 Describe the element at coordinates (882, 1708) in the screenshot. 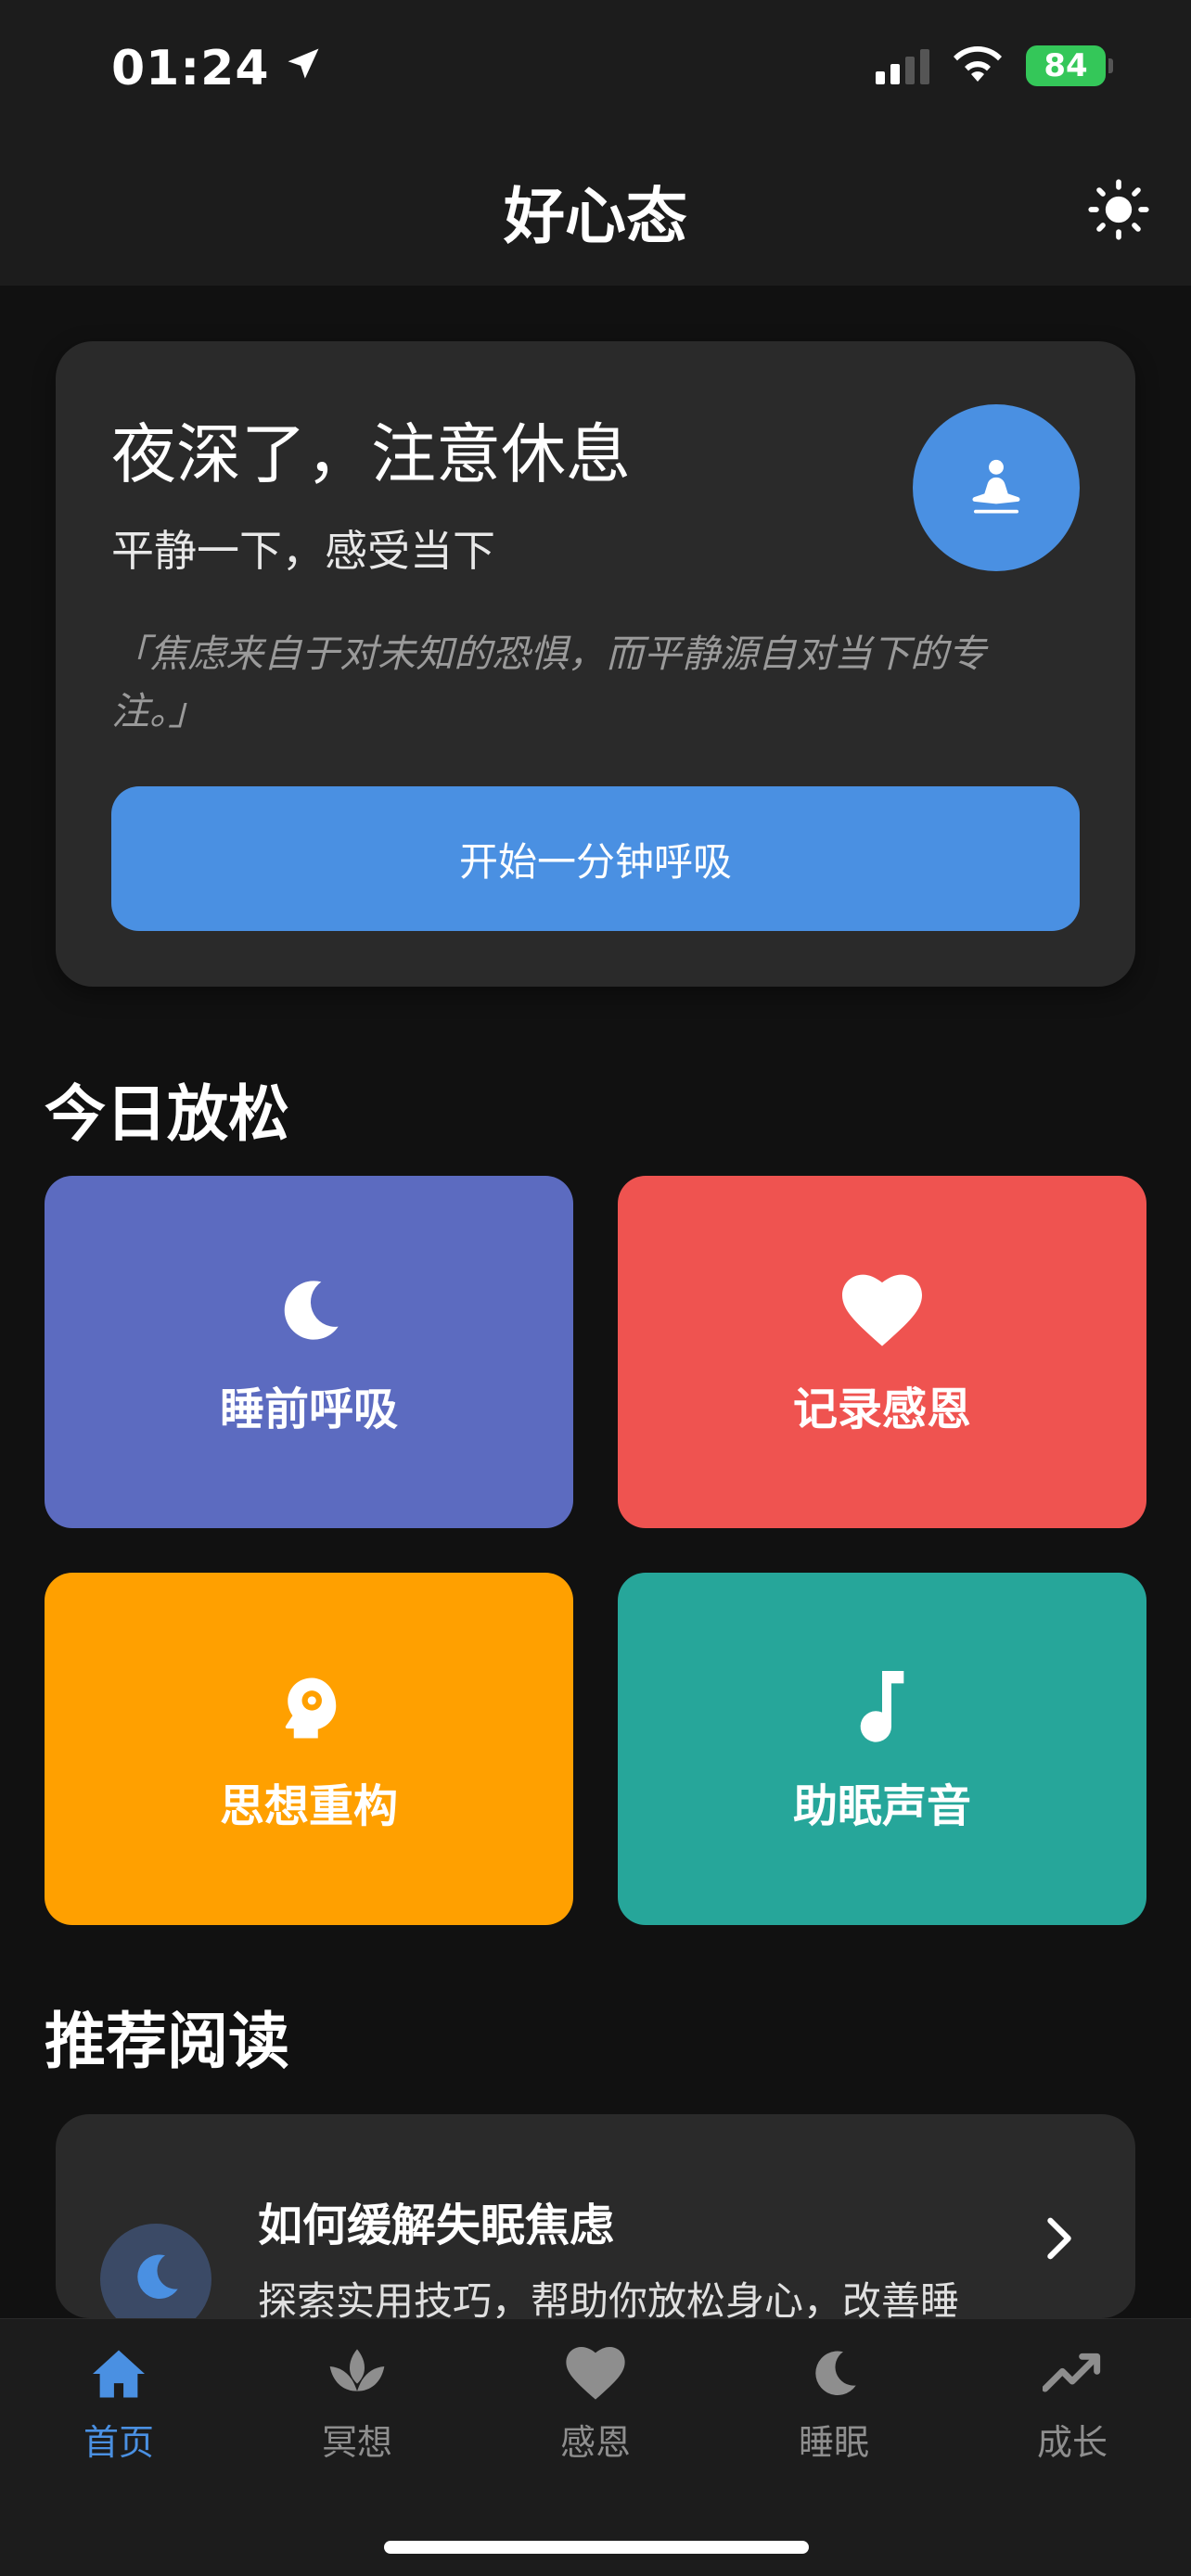

I see `music-note-icon` at that location.